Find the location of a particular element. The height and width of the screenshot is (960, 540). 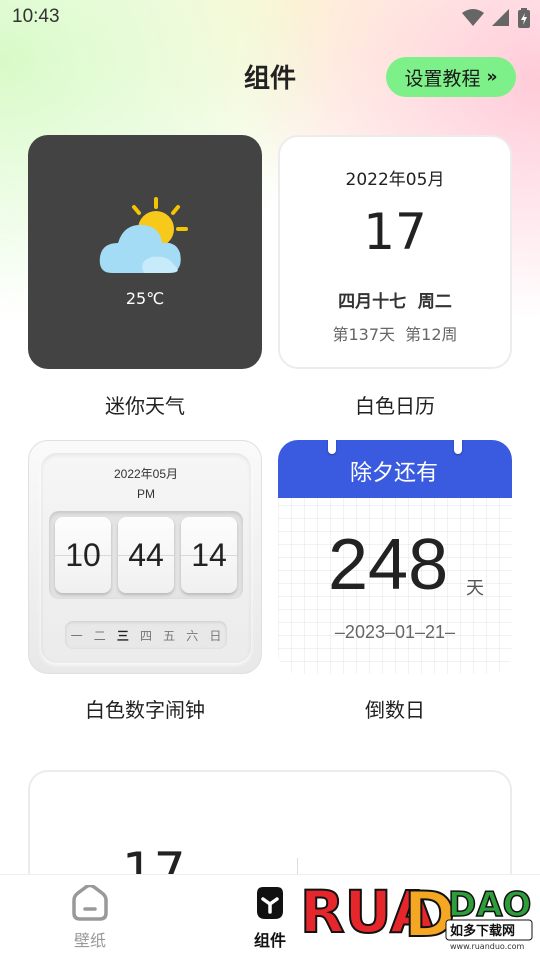

nav-label-wallpaper: 壁纸 is located at coordinates (89, 940).